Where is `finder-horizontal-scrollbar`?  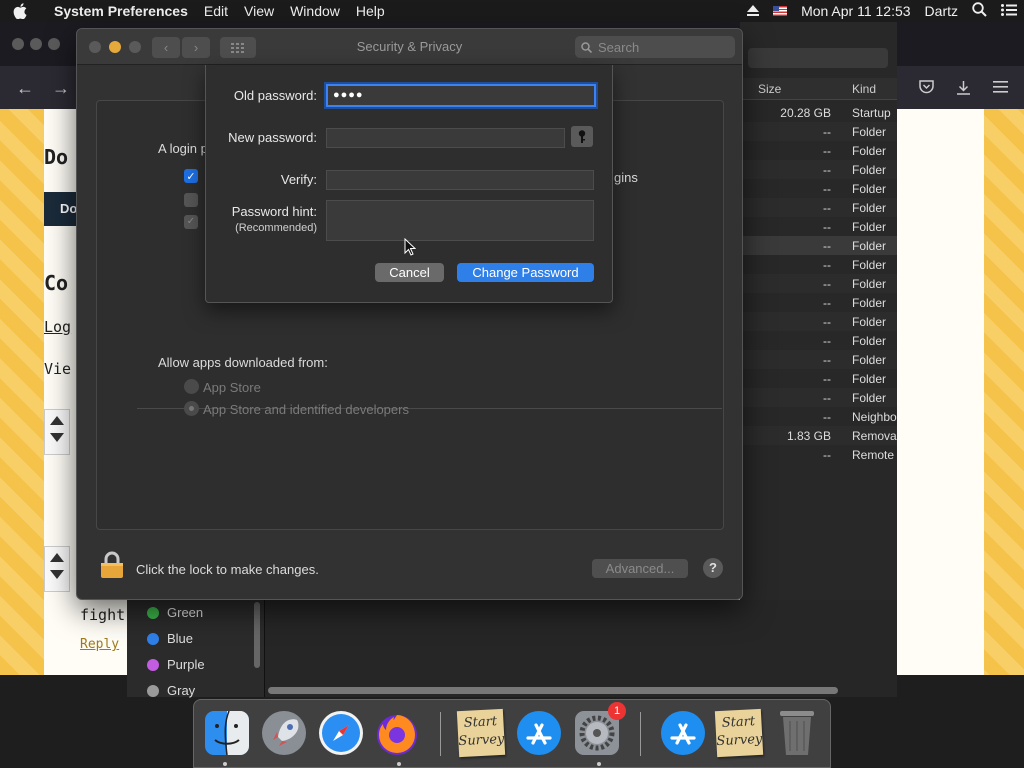 finder-horizontal-scrollbar is located at coordinates (553, 690).